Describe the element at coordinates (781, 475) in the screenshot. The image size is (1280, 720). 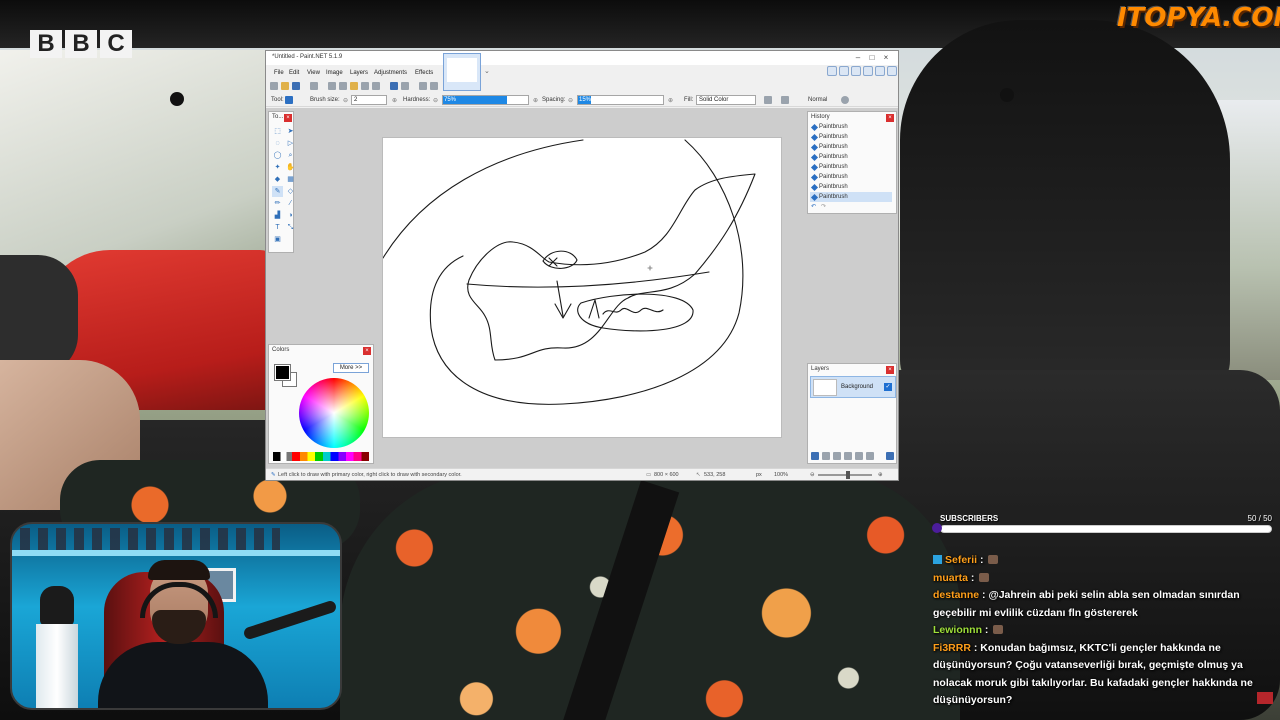
I see `zoom-level: 100%` at that location.